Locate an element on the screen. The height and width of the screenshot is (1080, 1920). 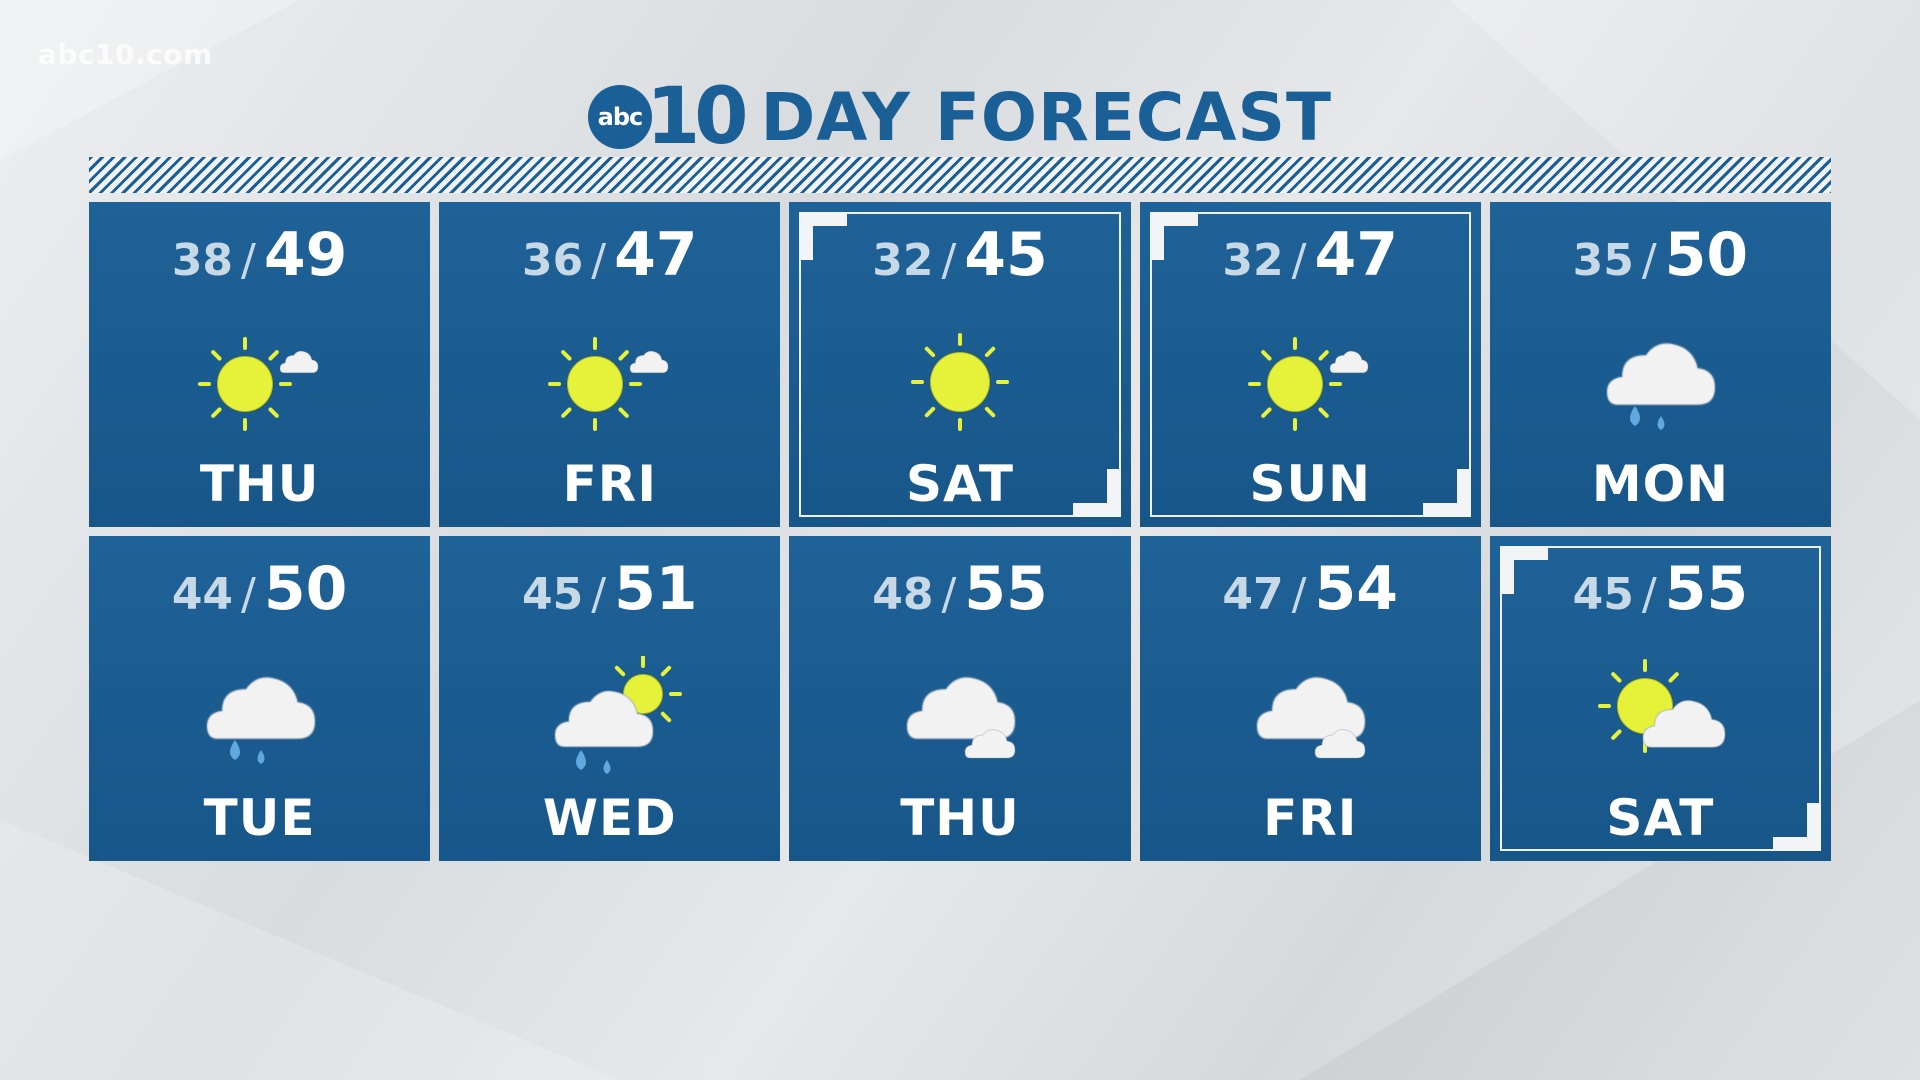
forecast-tile: 48/55 THU is located at coordinates (960, 698).